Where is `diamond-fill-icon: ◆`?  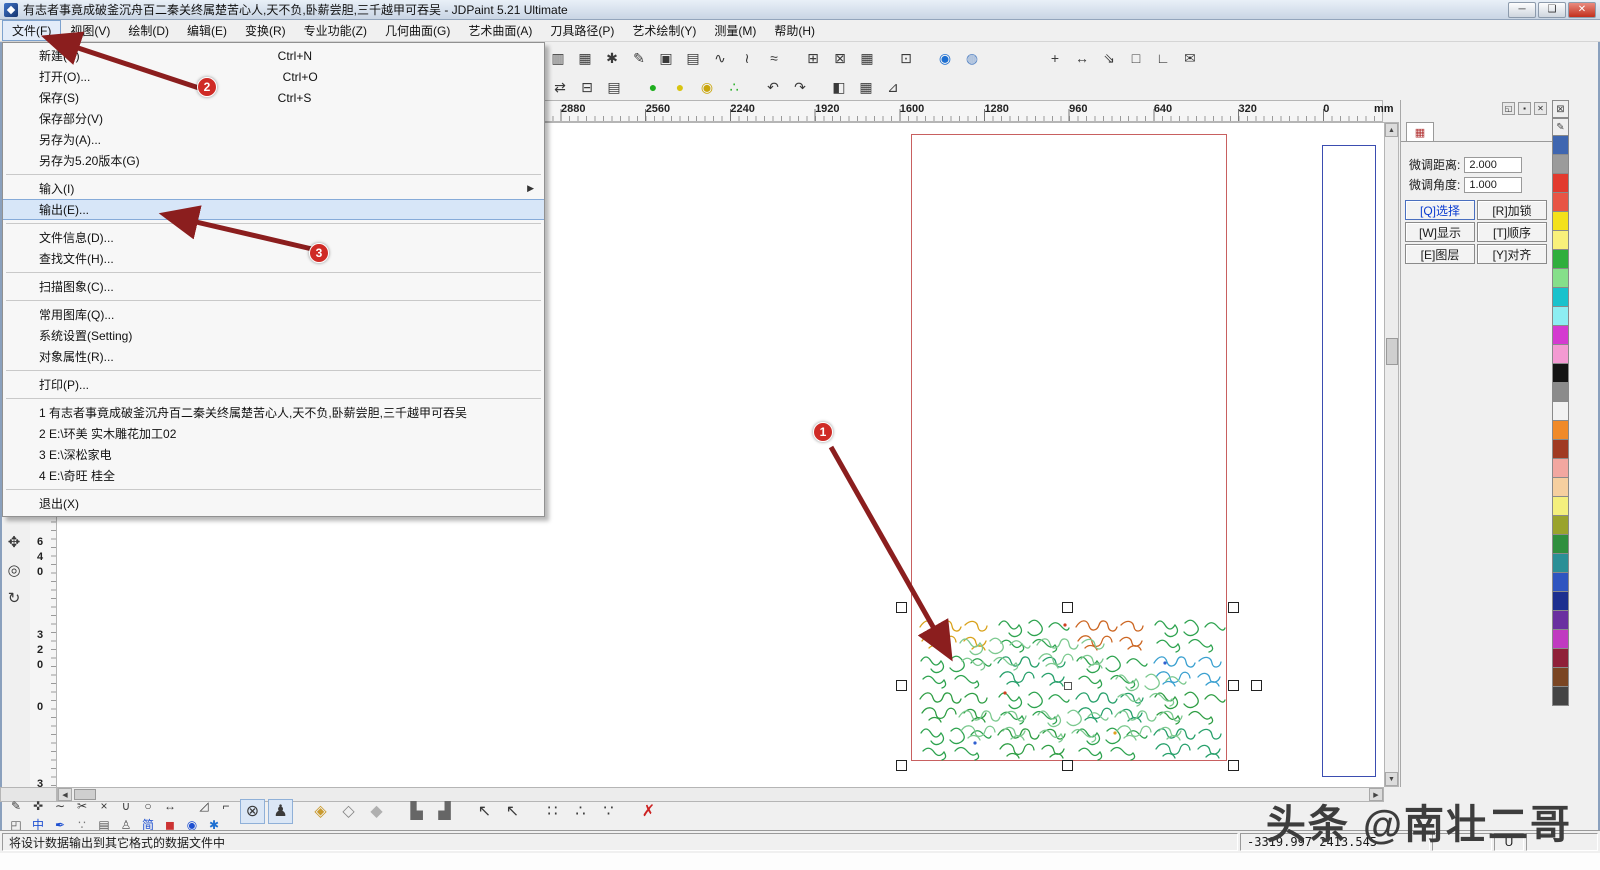
diamond-fill-icon: ◆ is located at coordinates (376, 811).